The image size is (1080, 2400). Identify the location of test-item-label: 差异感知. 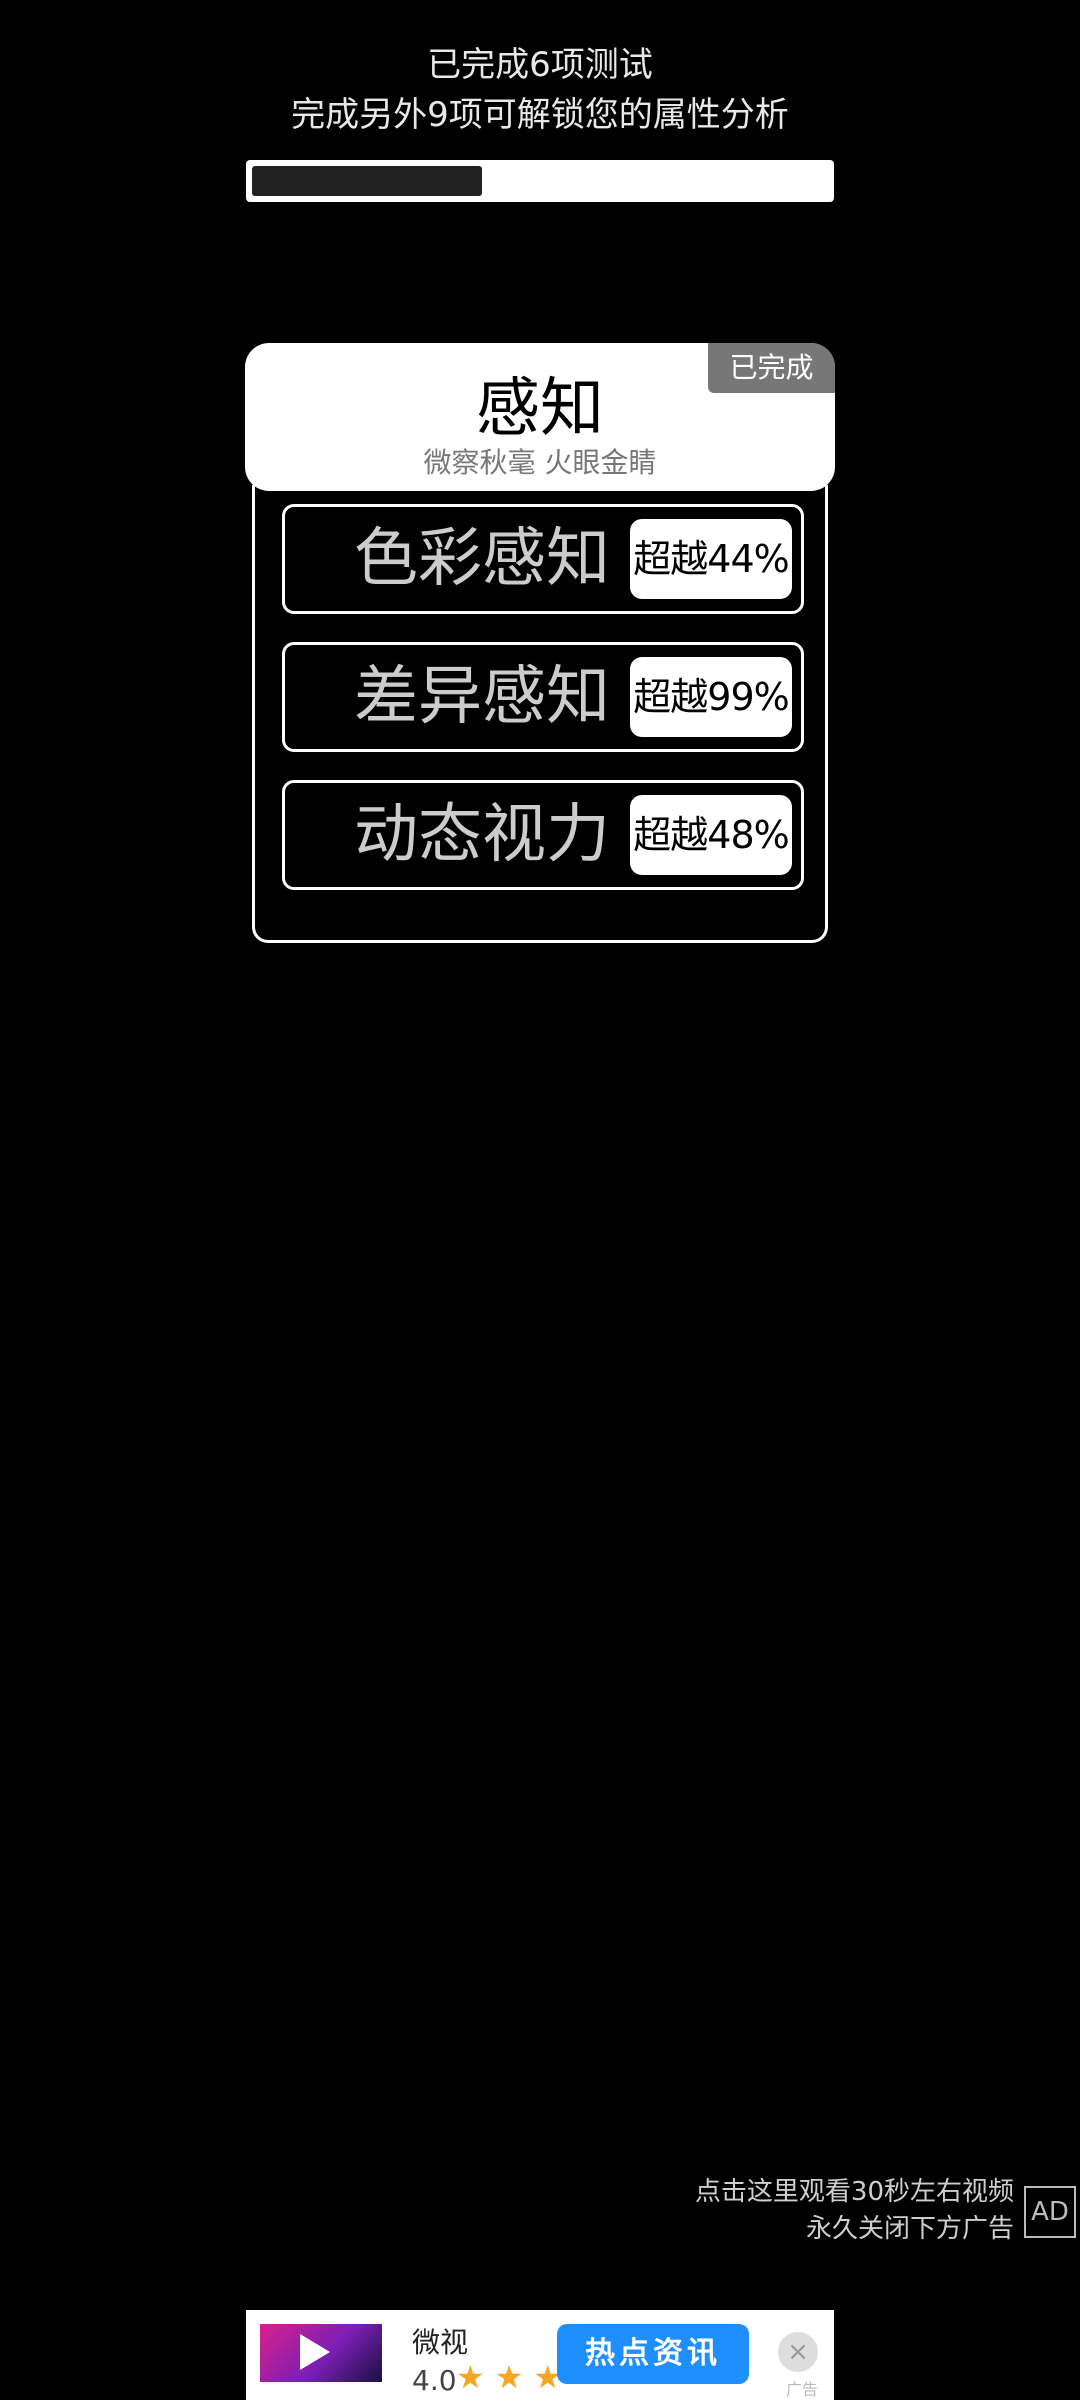
(482, 697).